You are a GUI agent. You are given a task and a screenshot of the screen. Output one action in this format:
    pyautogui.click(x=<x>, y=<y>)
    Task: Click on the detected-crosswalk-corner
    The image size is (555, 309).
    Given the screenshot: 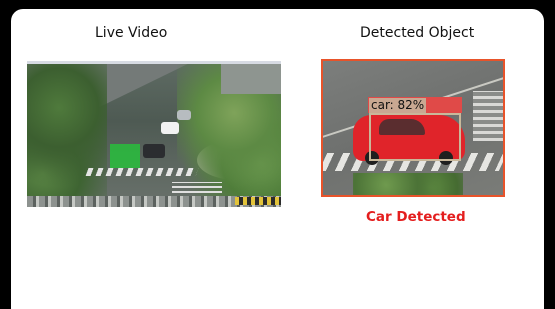 What is the action you would take?
    pyautogui.click(x=488, y=116)
    